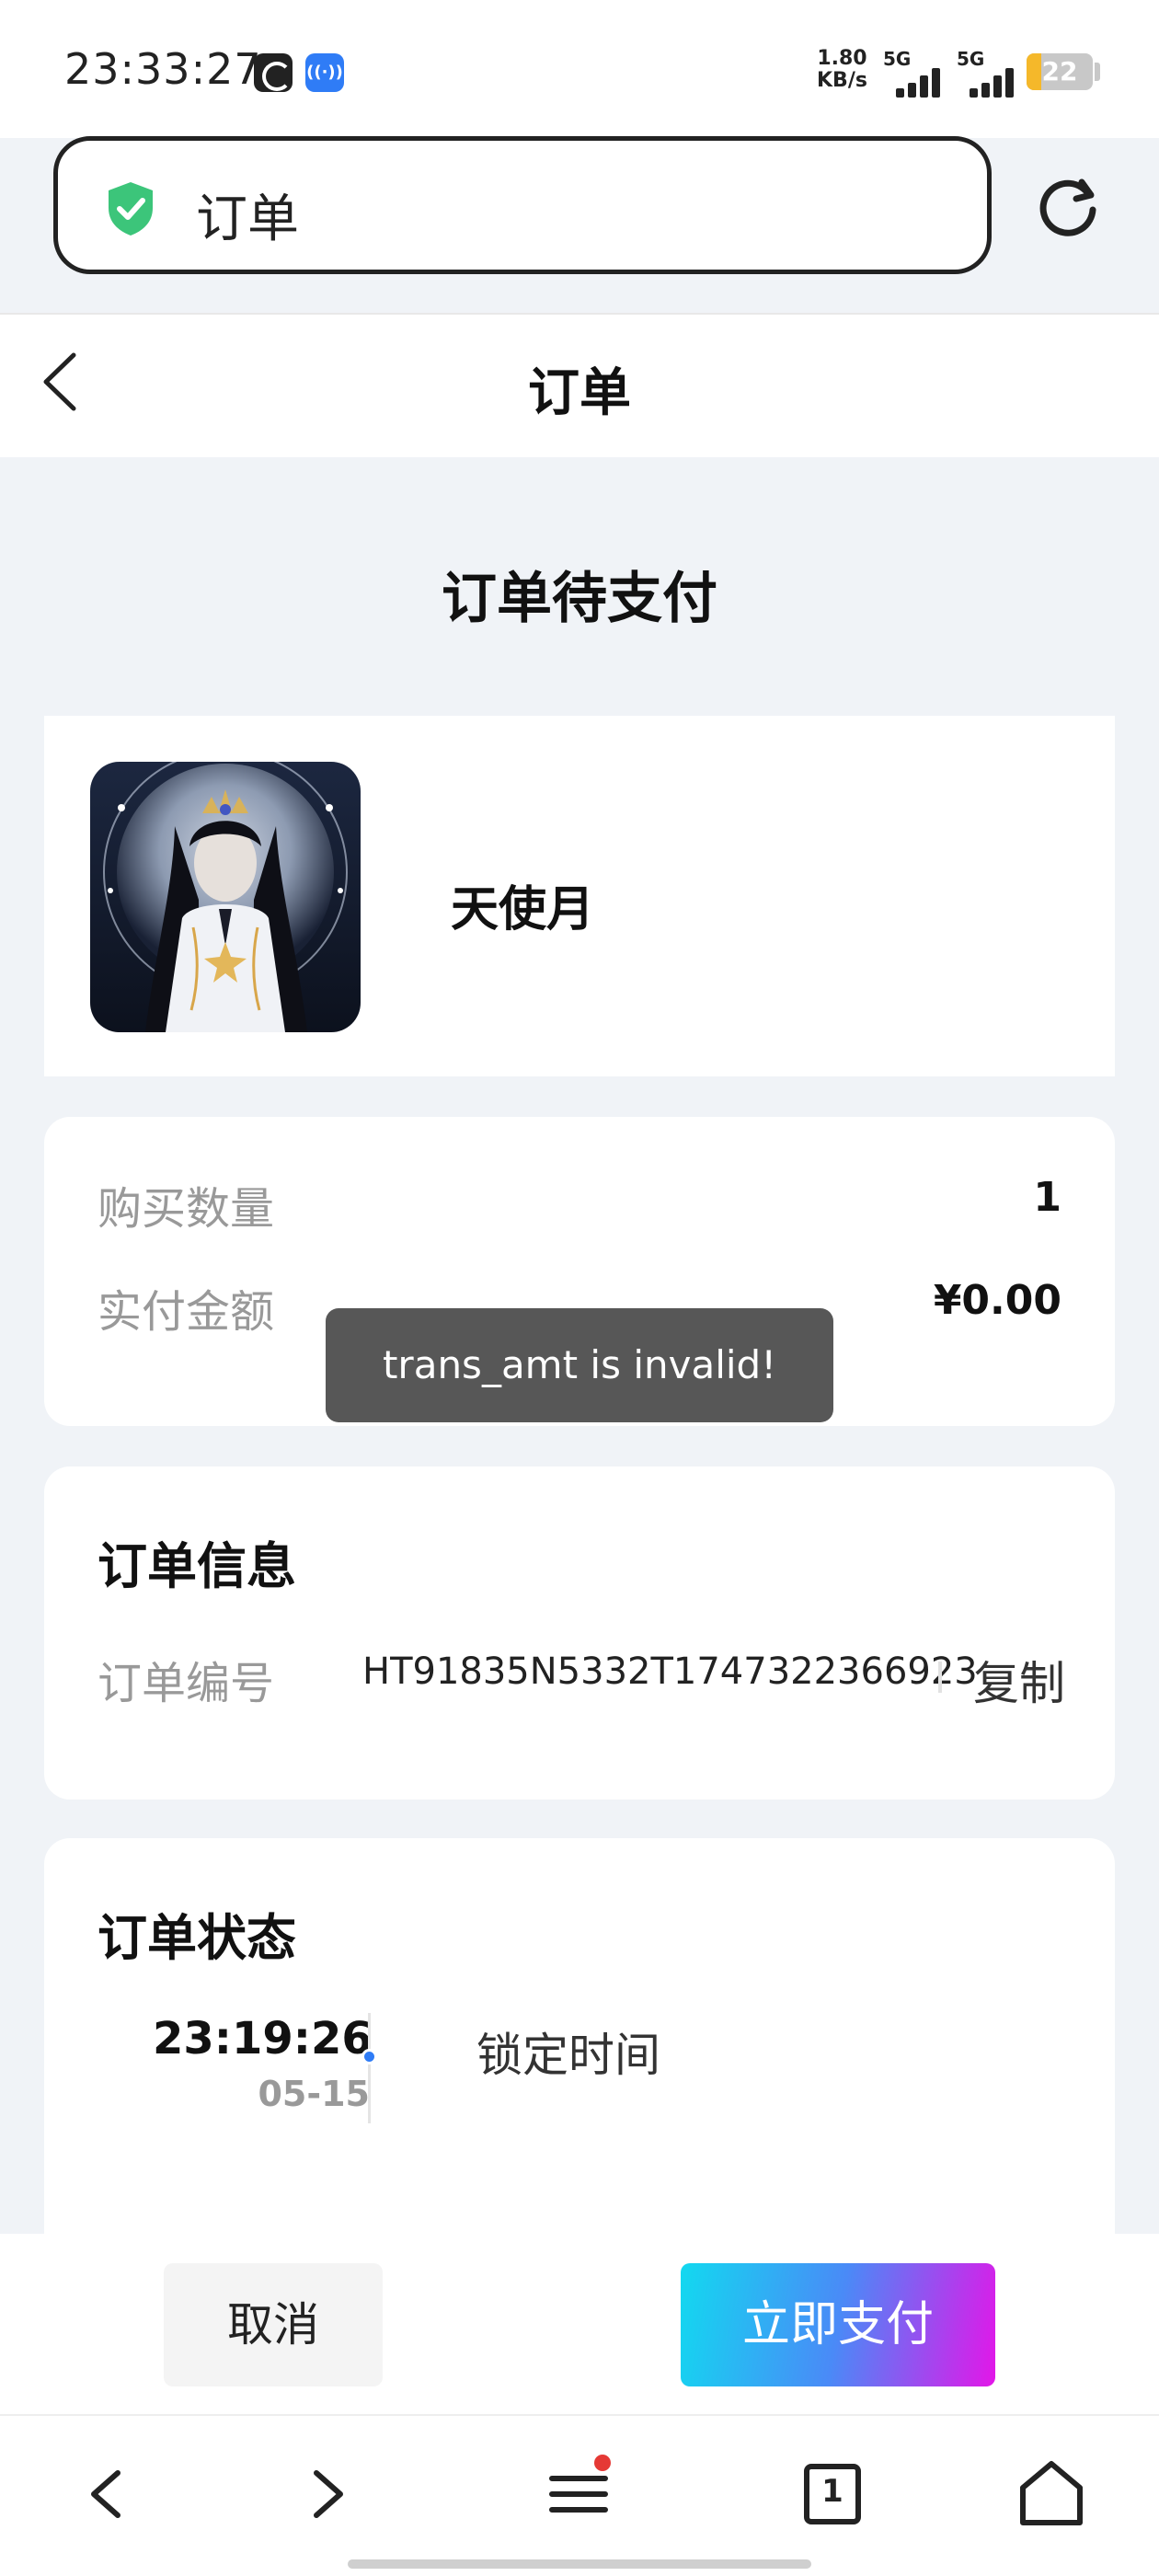  What do you see at coordinates (842, 58) in the screenshot?
I see `network-speed-value: 1.80` at bounding box center [842, 58].